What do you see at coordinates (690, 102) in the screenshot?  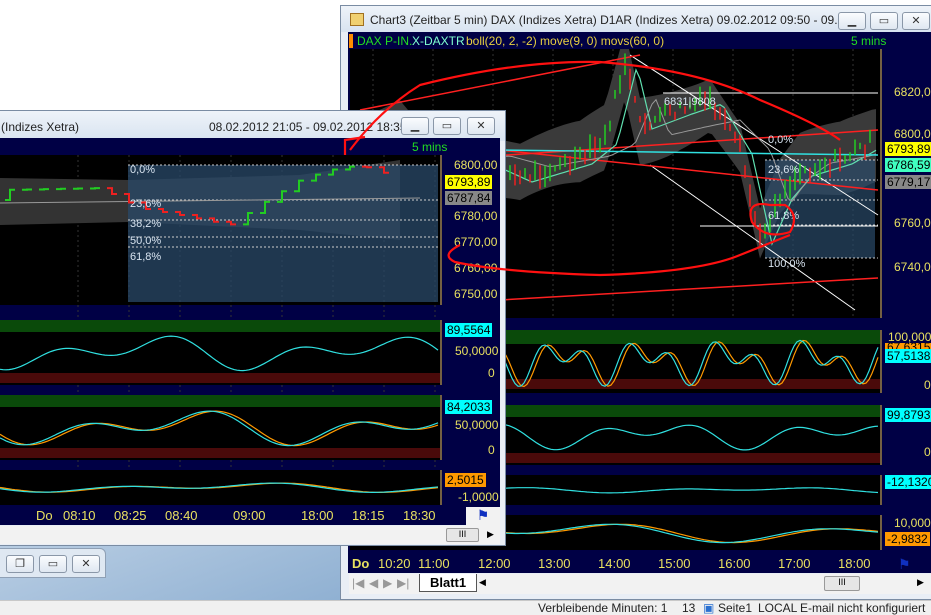 I see `overlay-price-text: 6831|9808` at bounding box center [690, 102].